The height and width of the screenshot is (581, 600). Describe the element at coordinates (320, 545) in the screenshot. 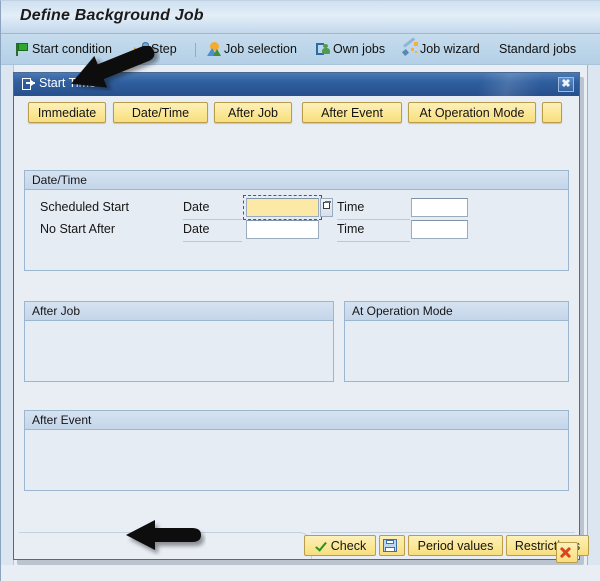

I see `check-icon` at that location.